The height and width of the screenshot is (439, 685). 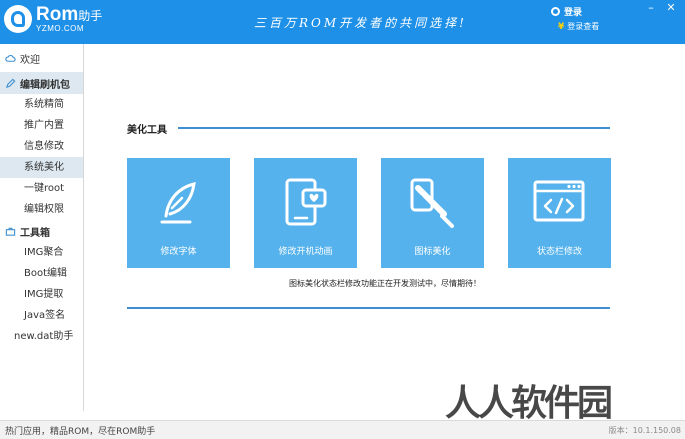 What do you see at coordinates (41, 336) in the screenshot?
I see `sidebar-item-newdat: new.dat助手` at bounding box center [41, 336].